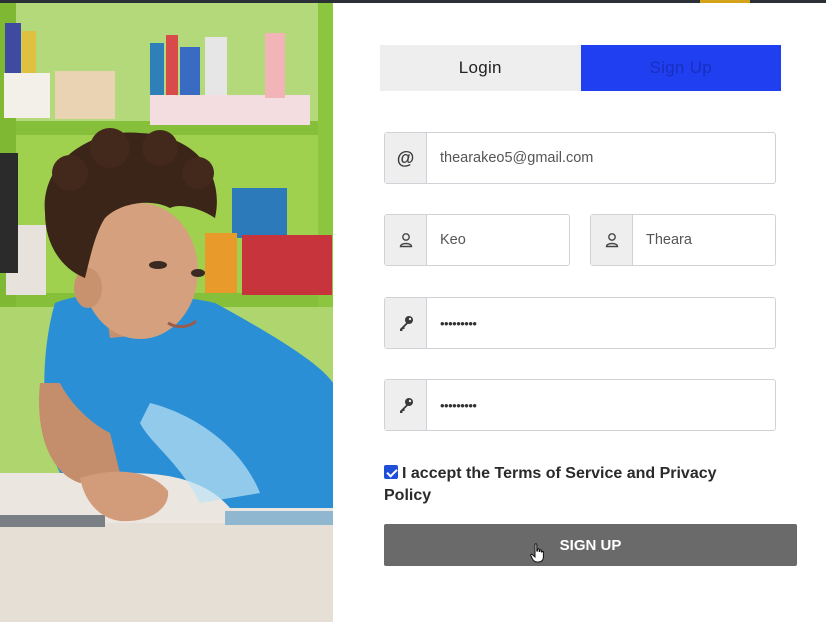 The height and width of the screenshot is (622, 826). I want to click on first-name-addon, so click(612, 240).